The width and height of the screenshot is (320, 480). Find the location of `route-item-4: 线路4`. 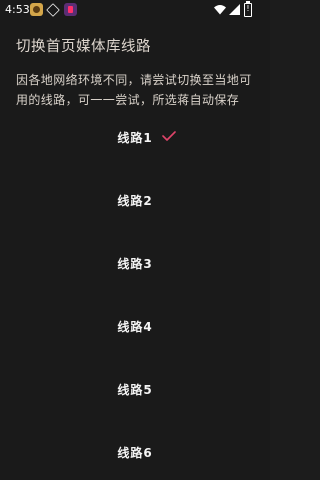

route-item-4: 线路4 is located at coordinates (135, 327).